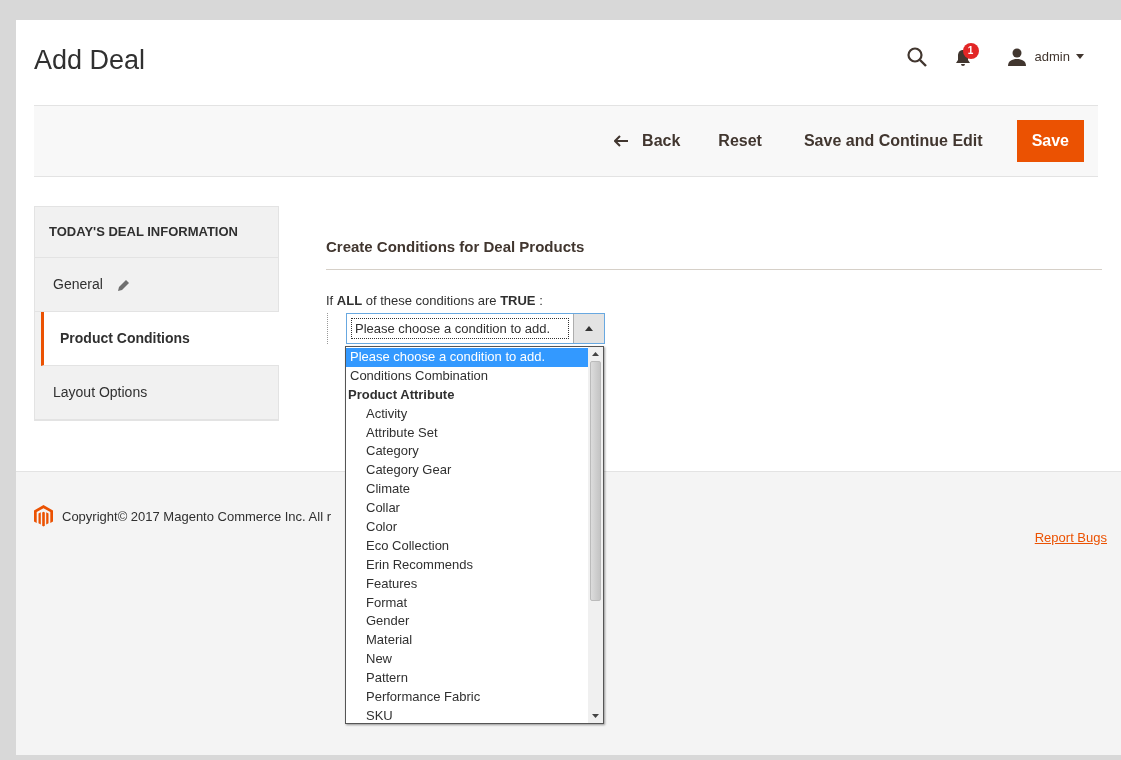  I want to click on section-title: Create Conditions for Deal Products, so click(714, 253).